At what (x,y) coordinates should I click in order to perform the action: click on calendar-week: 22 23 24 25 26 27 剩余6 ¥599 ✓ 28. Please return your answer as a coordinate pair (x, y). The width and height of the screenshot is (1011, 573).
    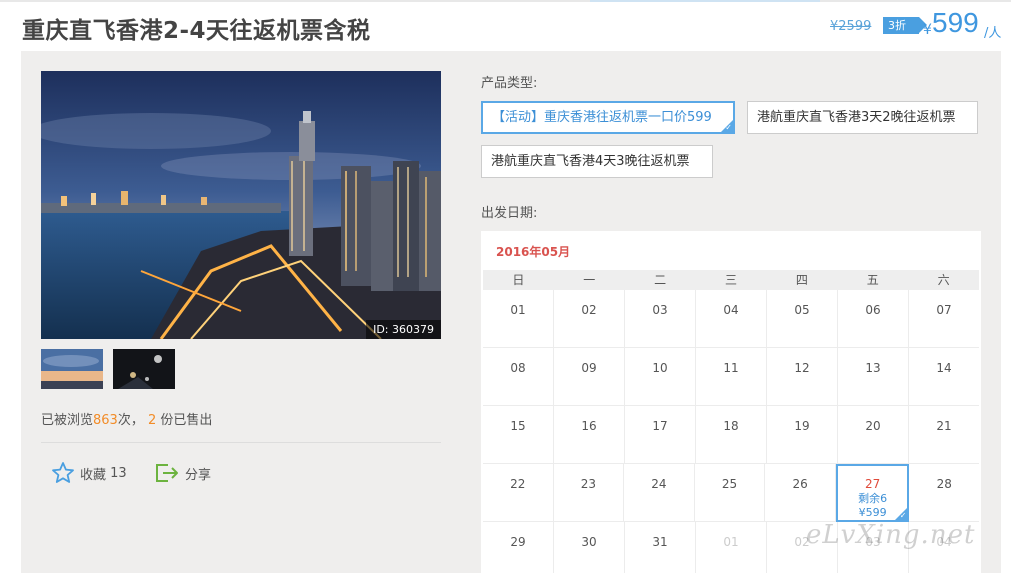
    Looking at the image, I should click on (731, 493).